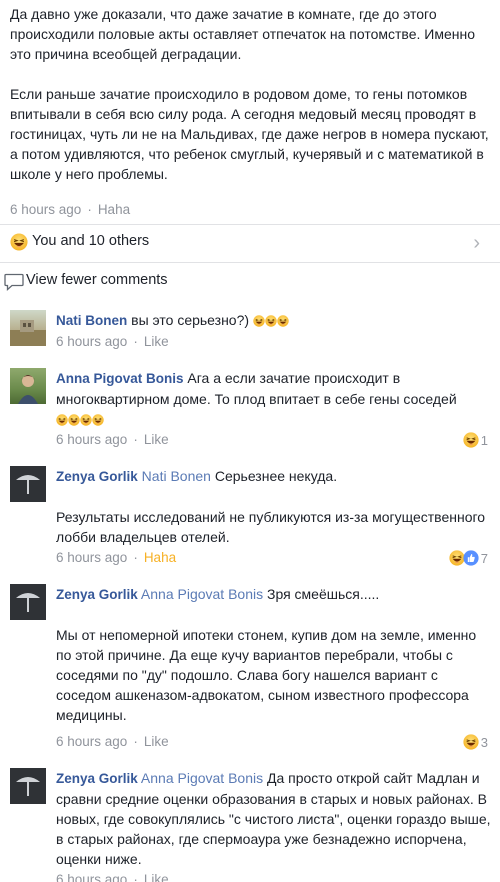  I want to click on comment-bubble-icon, so click(14, 282).